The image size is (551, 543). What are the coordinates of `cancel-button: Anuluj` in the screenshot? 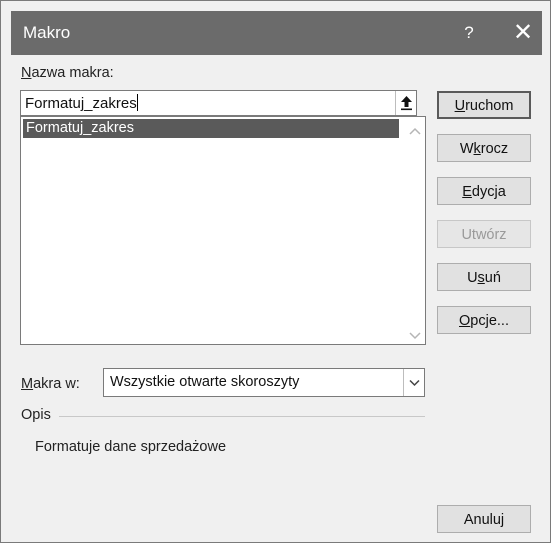 It's located at (484, 519).